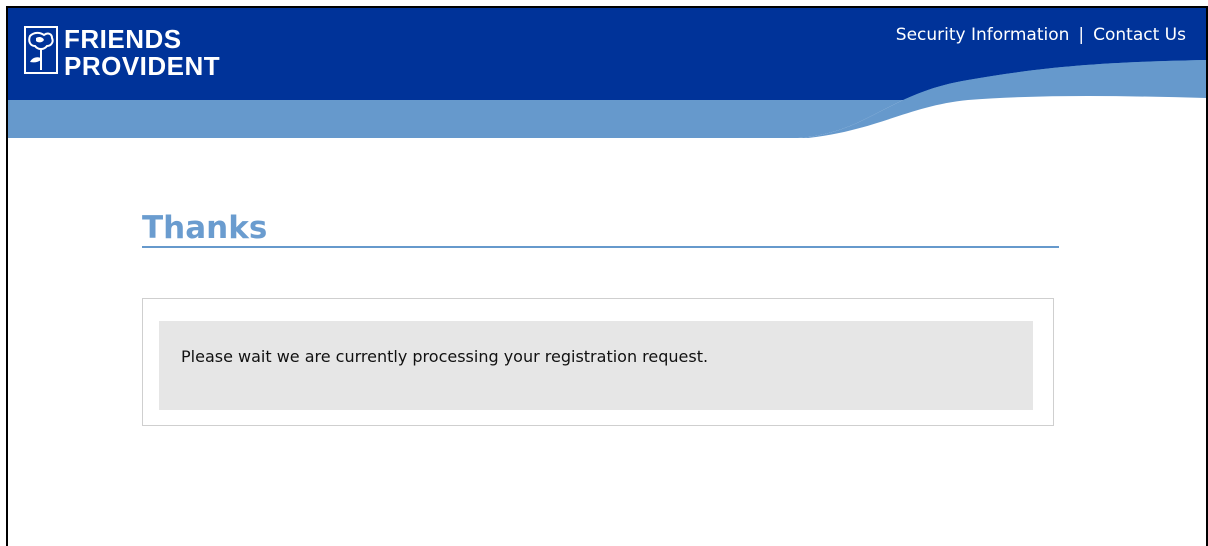 This screenshot has height=546, width=1208. What do you see at coordinates (123, 39) in the screenshot?
I see `brand-name-line1: FRIENDS` at bounding box center [123, 39].